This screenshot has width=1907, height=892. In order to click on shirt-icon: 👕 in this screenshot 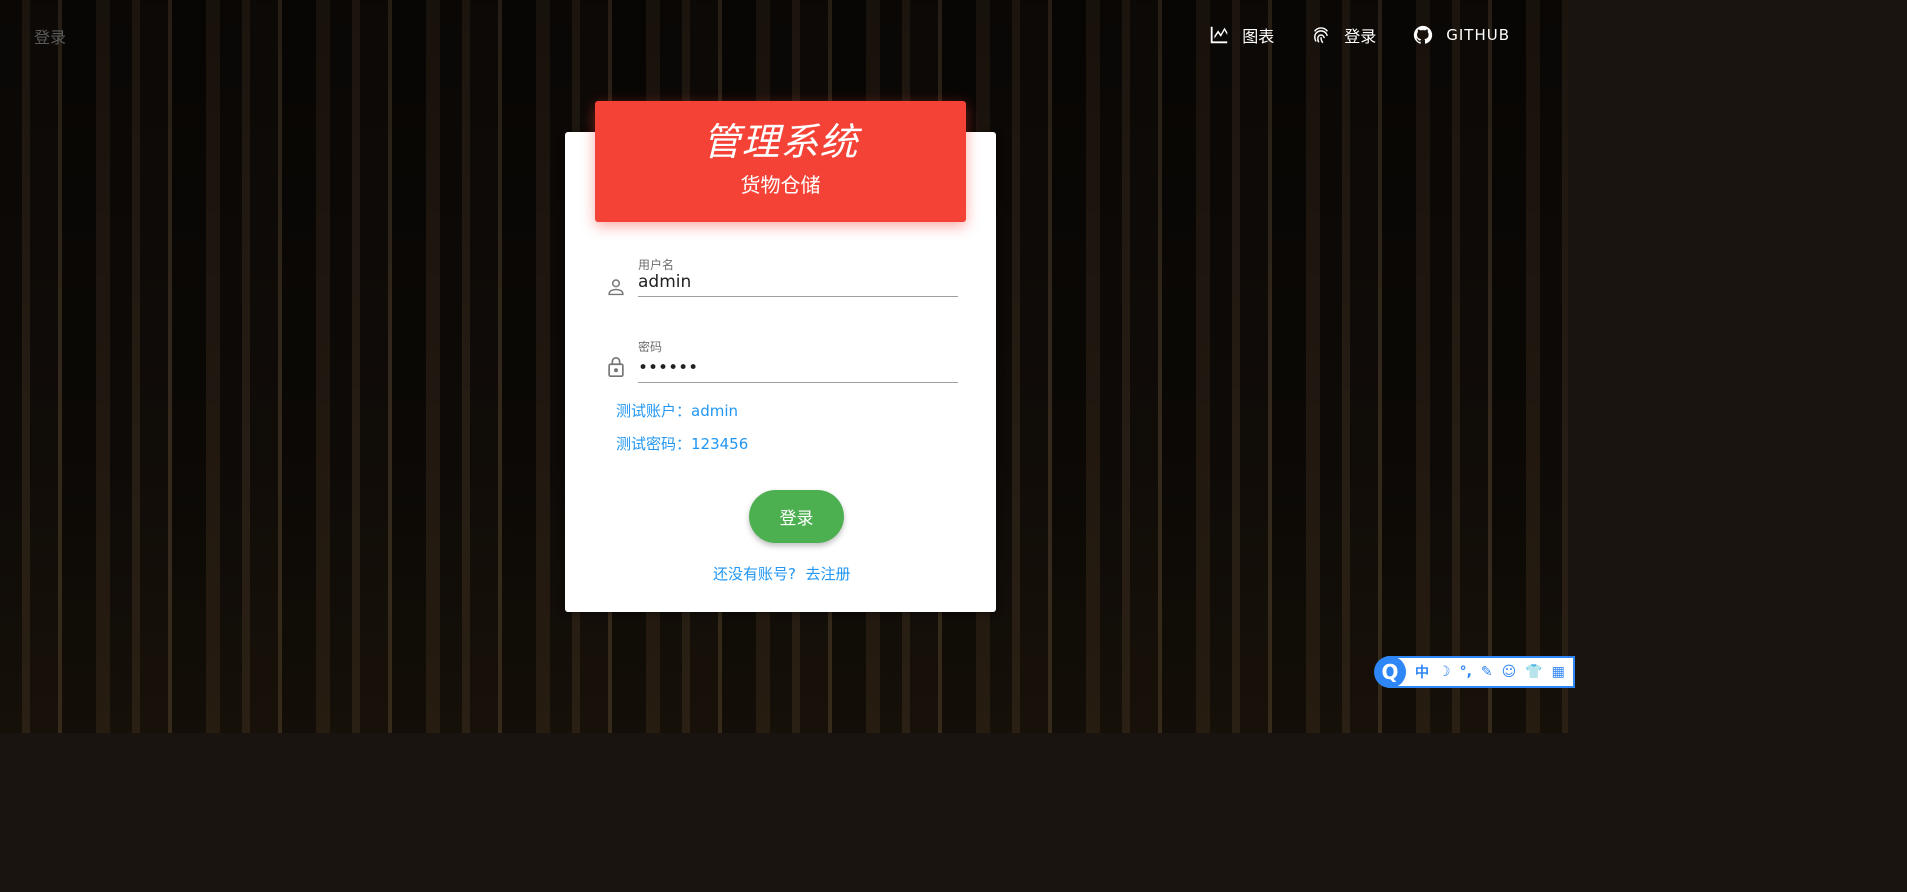, I will do `click(1533, 672)`.